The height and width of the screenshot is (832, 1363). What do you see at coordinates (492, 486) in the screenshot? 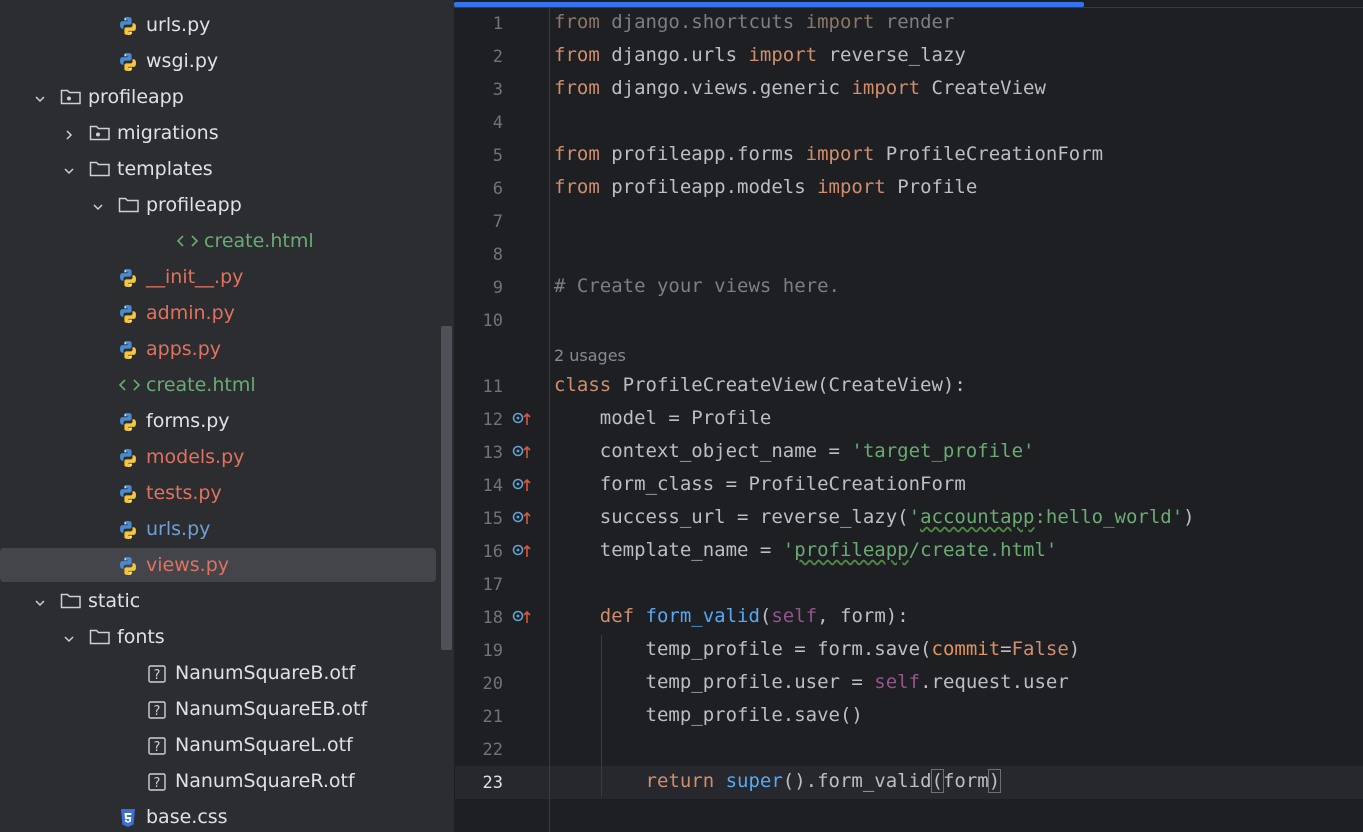
I see `line-number: 14` at bounding box center [492, 486].